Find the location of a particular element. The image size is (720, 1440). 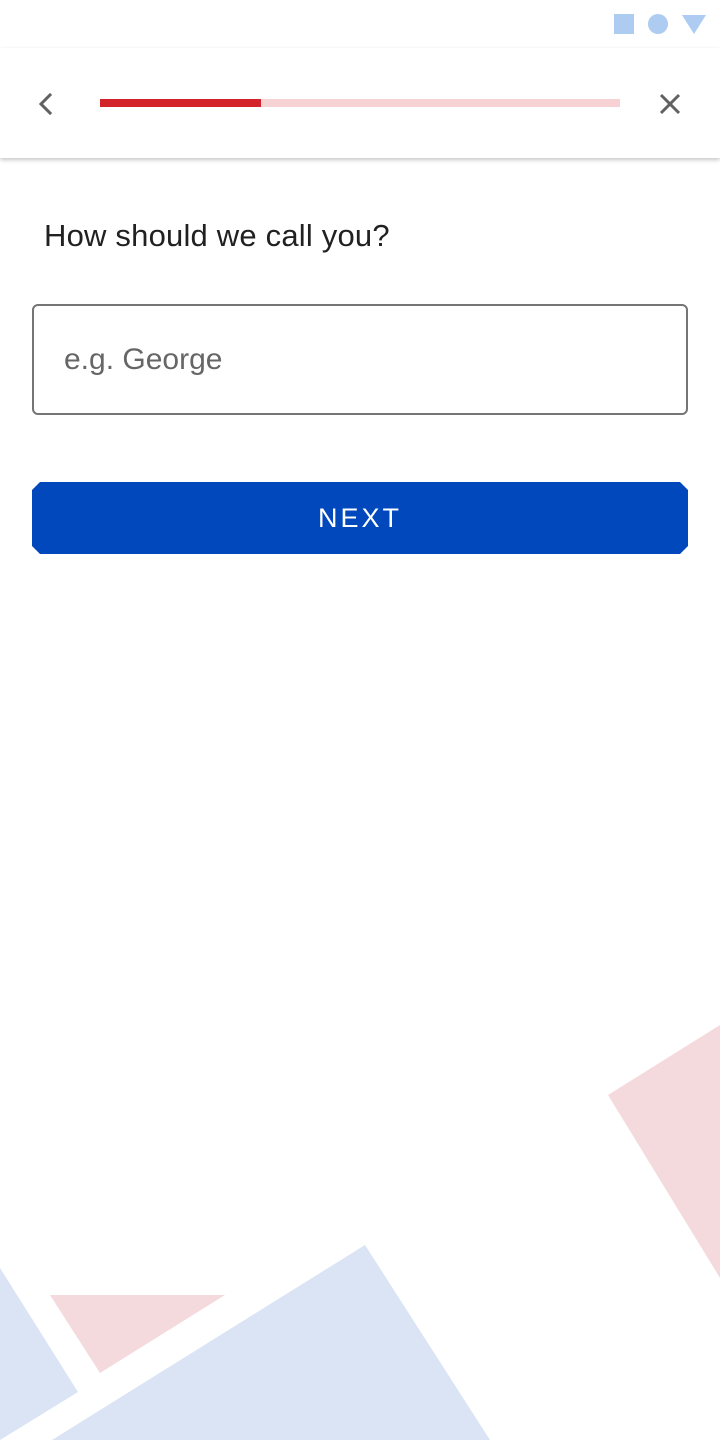

status-icons is located at coordinates (660, 24).